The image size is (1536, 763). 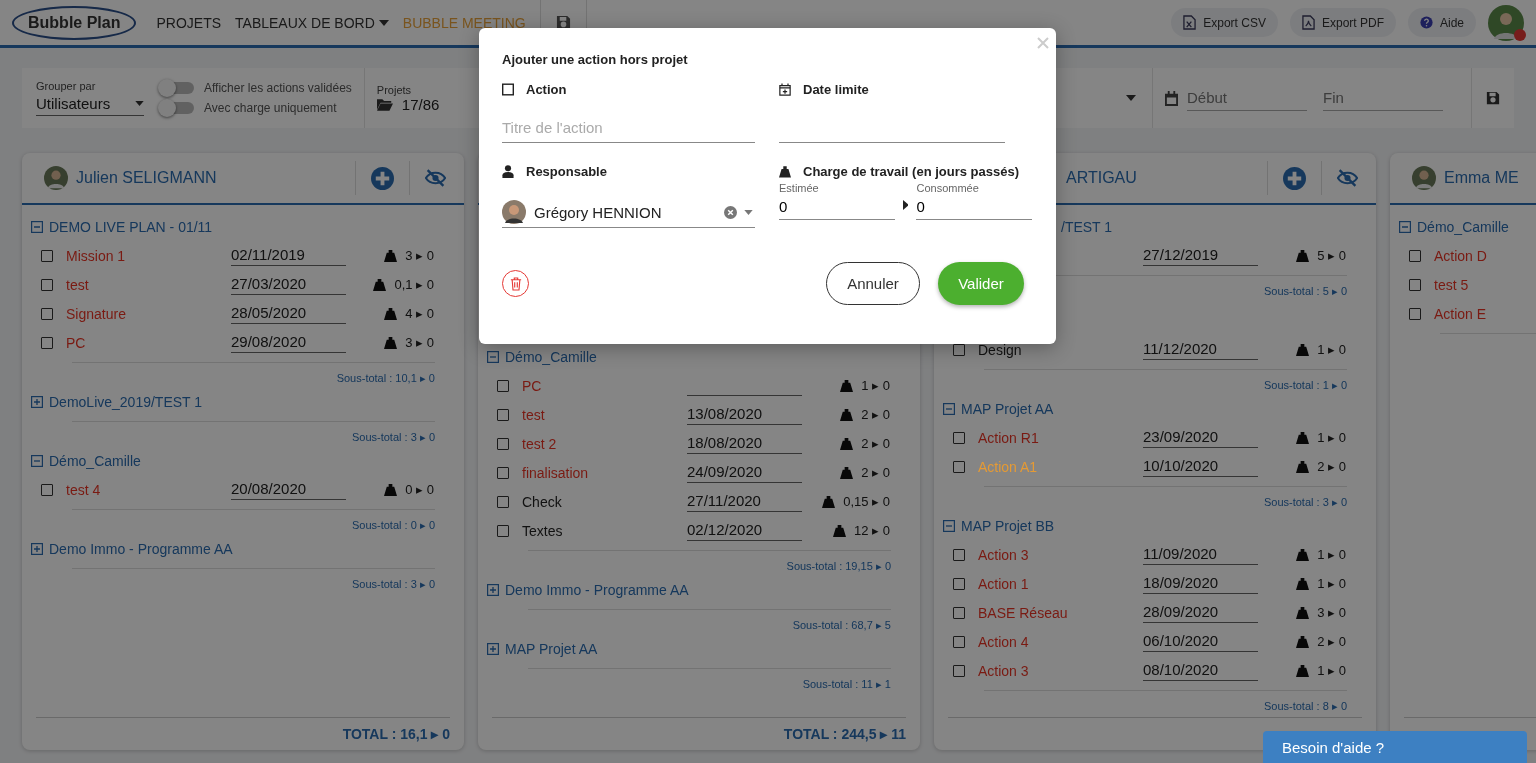 I want to click on action-name: test 5, so click(x=1451, y=284).